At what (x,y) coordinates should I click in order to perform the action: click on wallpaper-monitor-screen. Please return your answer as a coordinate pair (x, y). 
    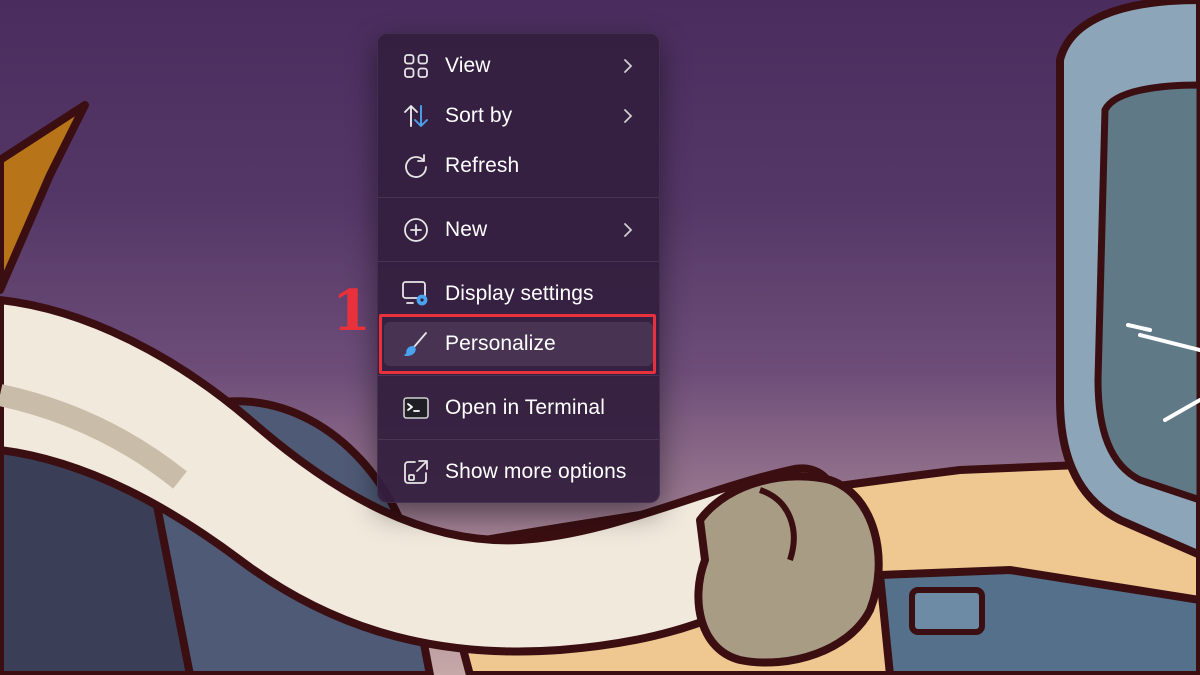
    Looking at the image, I should click on (1147, 292).